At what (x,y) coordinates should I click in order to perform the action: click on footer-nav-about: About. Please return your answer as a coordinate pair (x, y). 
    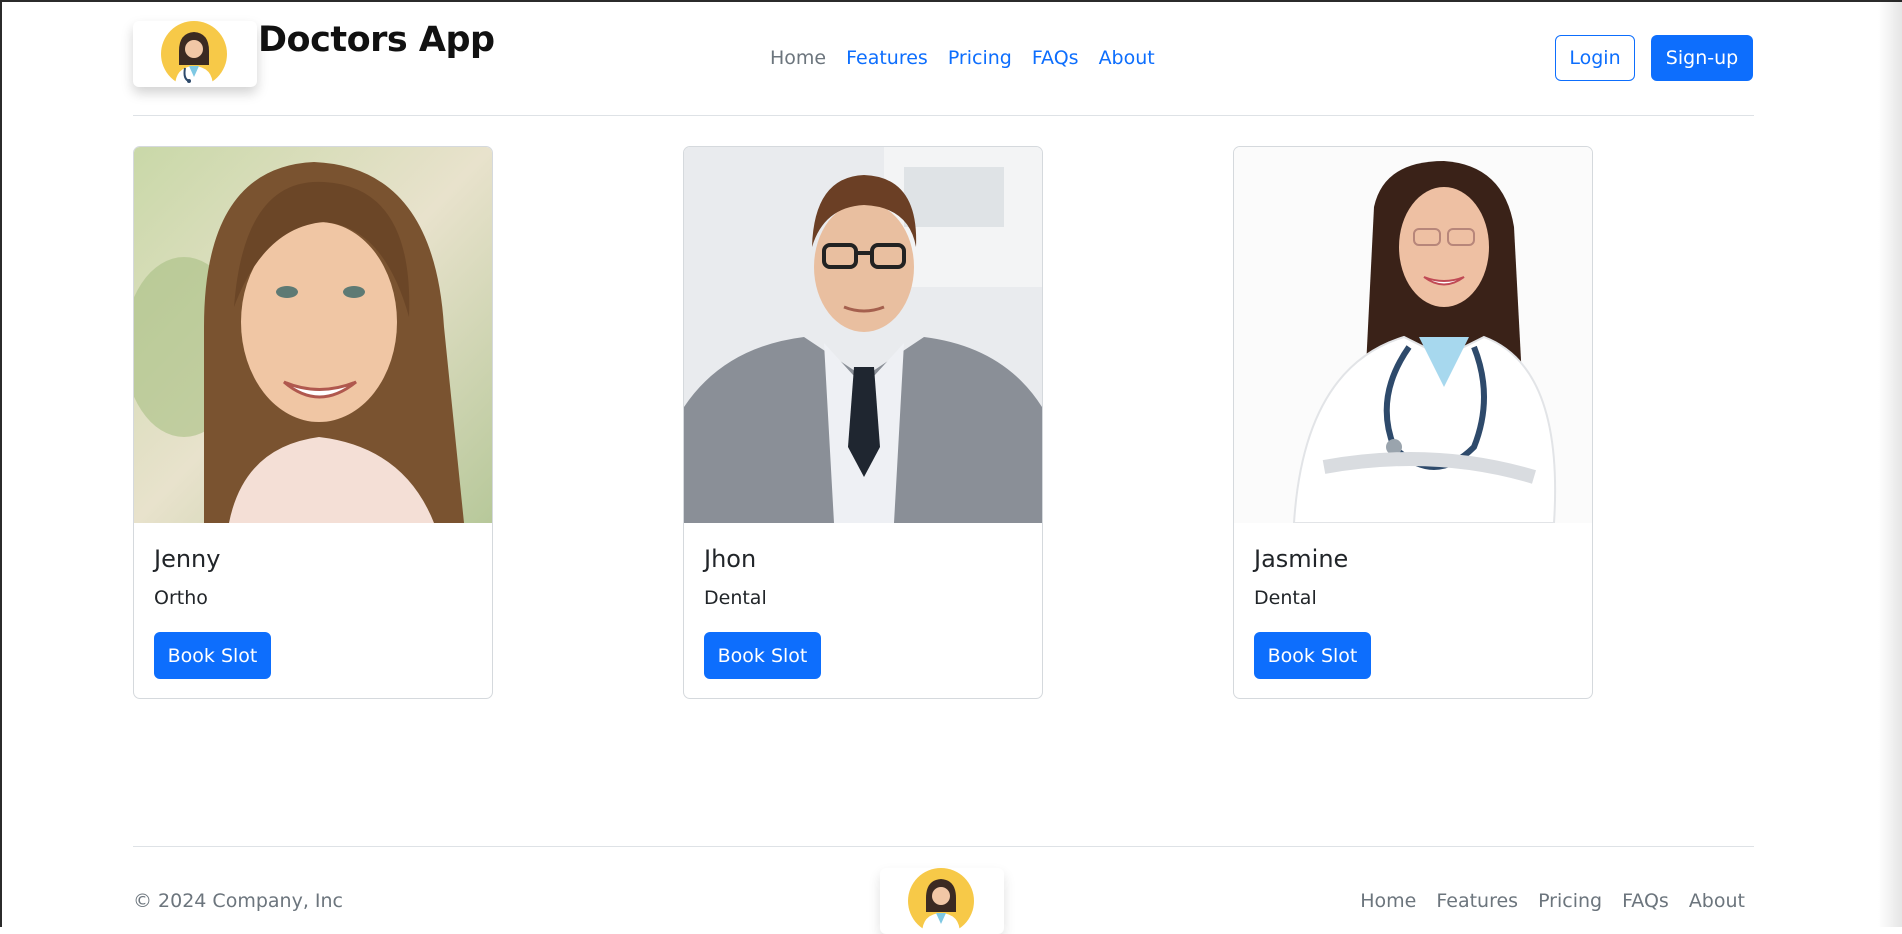
    Looking at the image, I should click on (1717, 901).